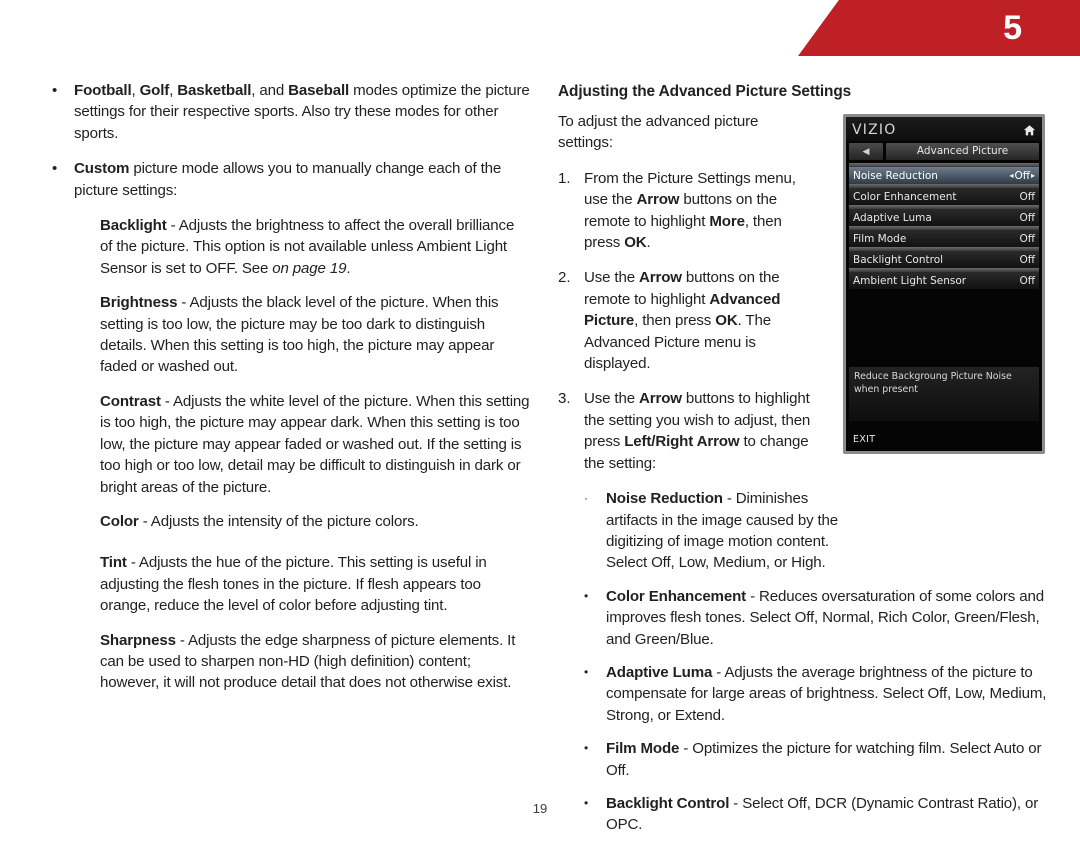 The image size is (1080, 848). I want to click on text-run: Tint, so click(113, 563).